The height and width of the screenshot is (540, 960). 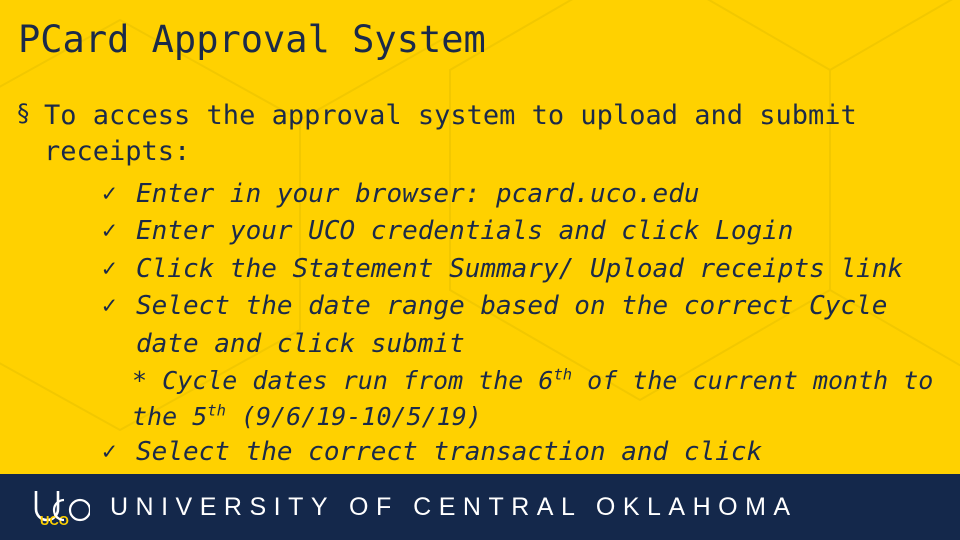 What do you see at coordinates (252, 39) in the screenshot?
I see `page-title: PCard Approval System` at bounding box center [252, 39].